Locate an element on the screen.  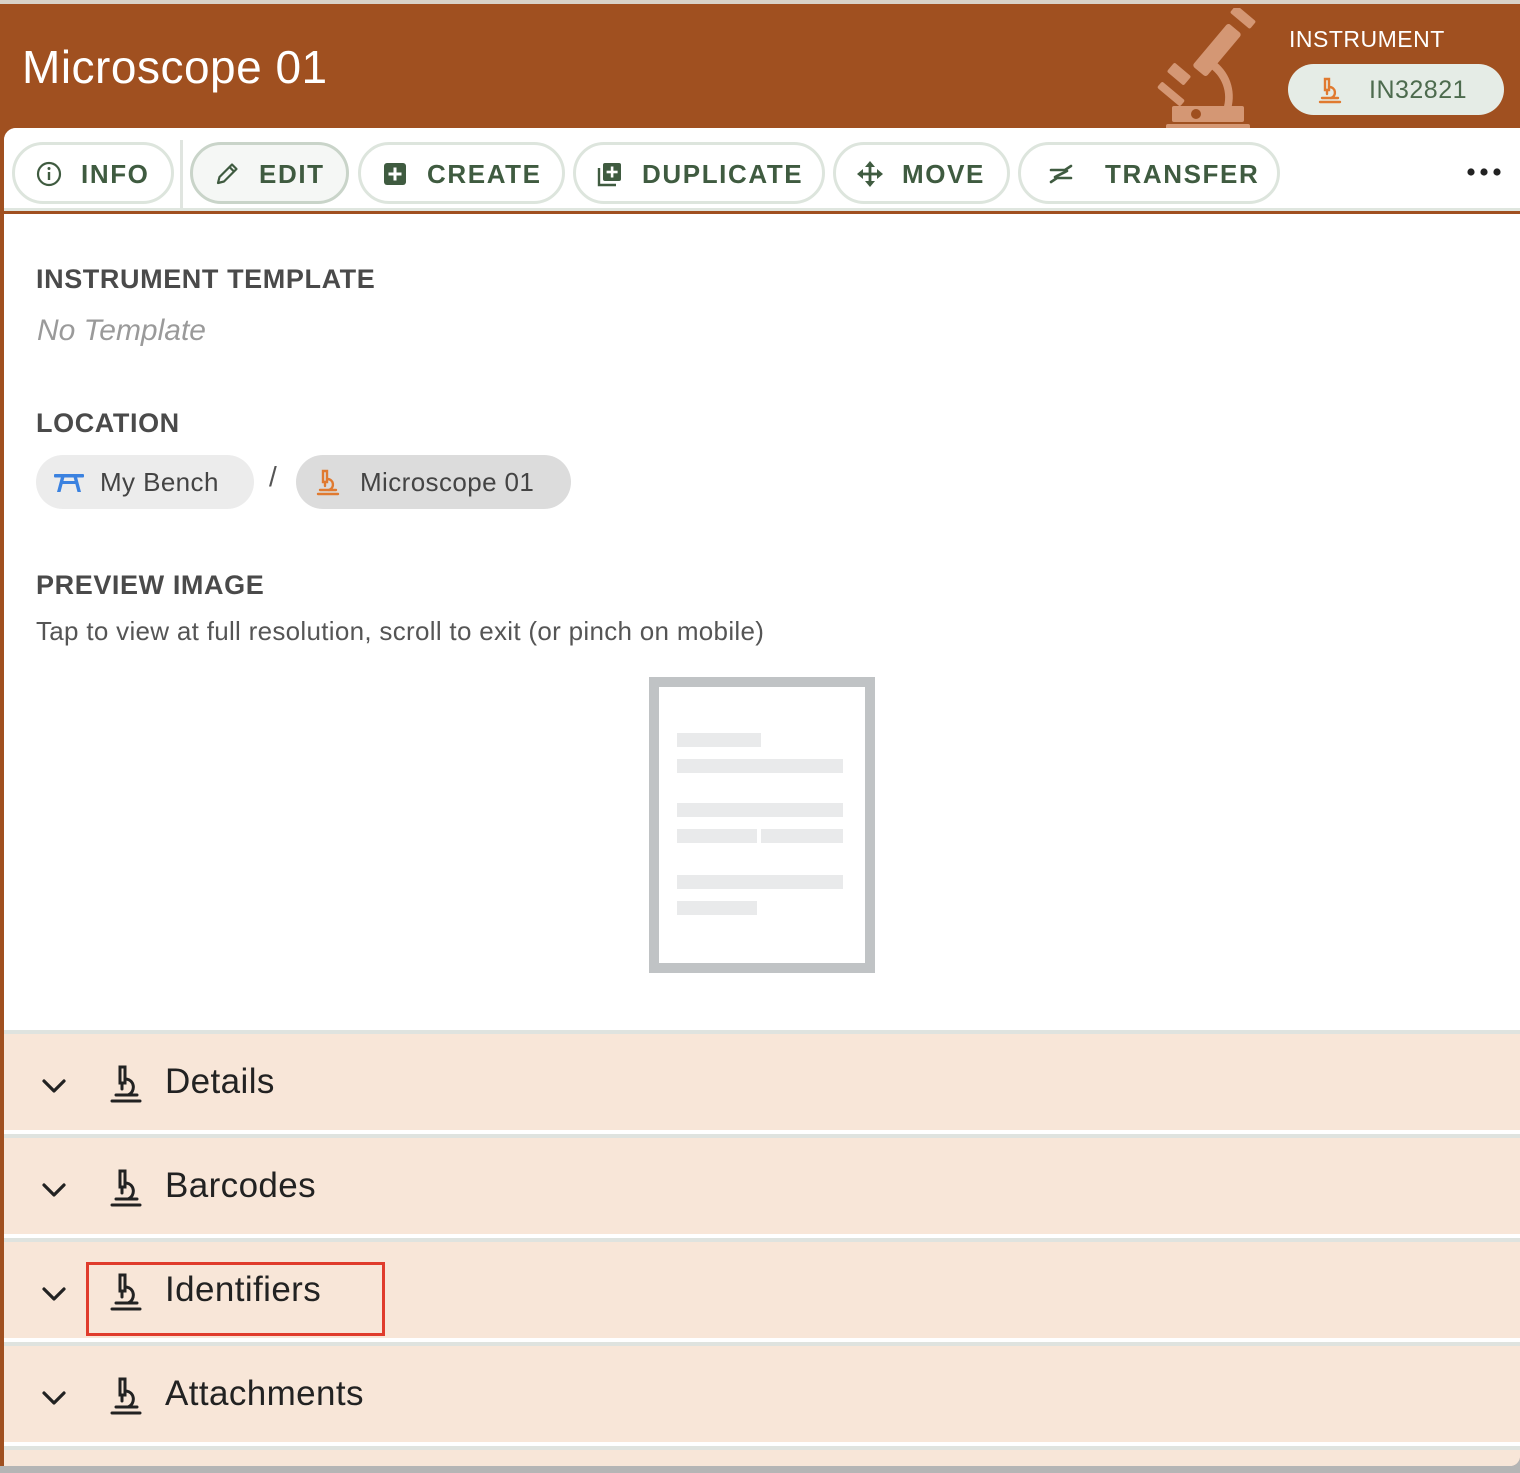
transfer-button: TRANSFER is located at coordinates (1149, 173).